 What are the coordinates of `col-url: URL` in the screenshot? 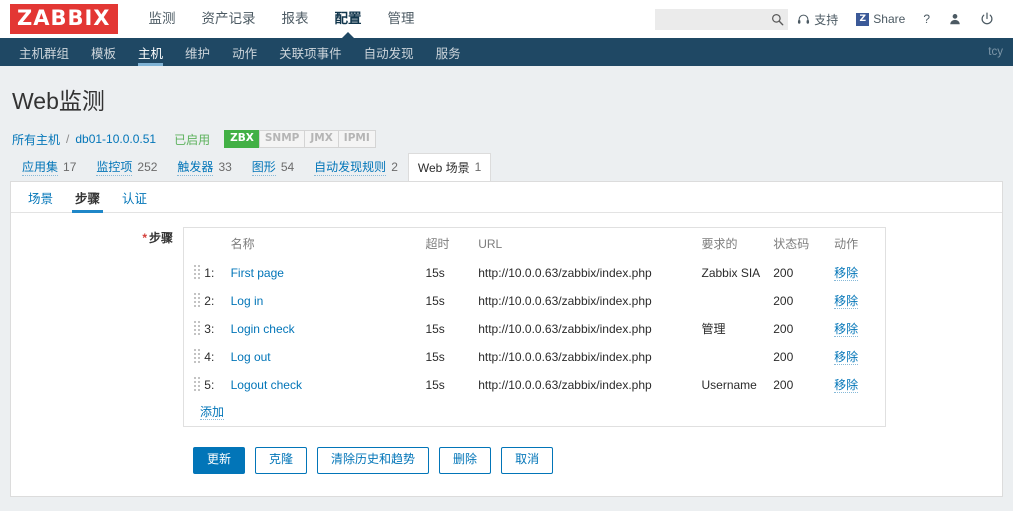 It's located at (490, 243).